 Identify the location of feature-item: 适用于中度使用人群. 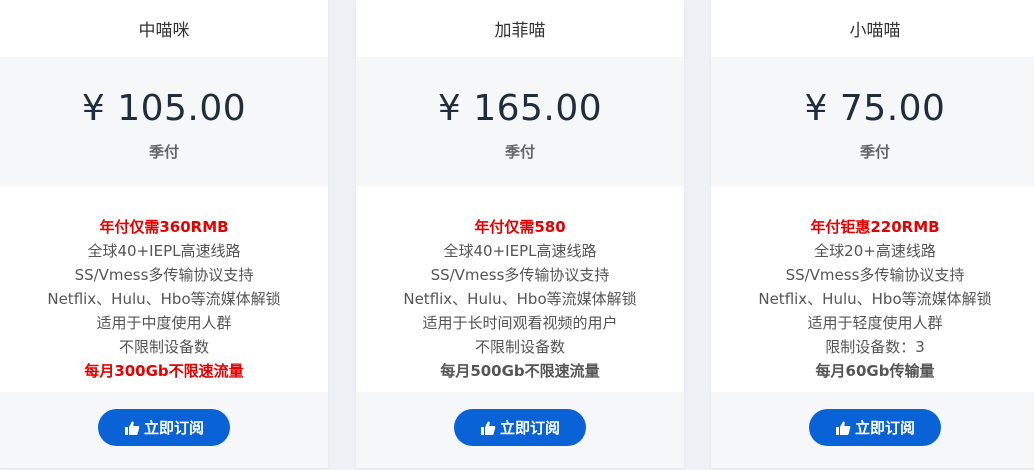
(164, 323).